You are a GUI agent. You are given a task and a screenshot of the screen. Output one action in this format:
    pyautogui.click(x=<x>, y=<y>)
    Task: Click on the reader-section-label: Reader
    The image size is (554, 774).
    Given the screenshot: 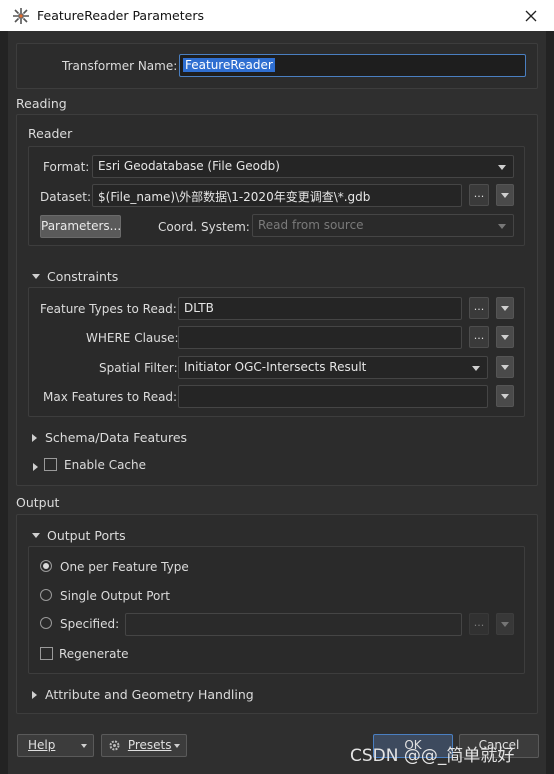 What is the action you would take?
    pyautogui.click(x=50, y=133)
    